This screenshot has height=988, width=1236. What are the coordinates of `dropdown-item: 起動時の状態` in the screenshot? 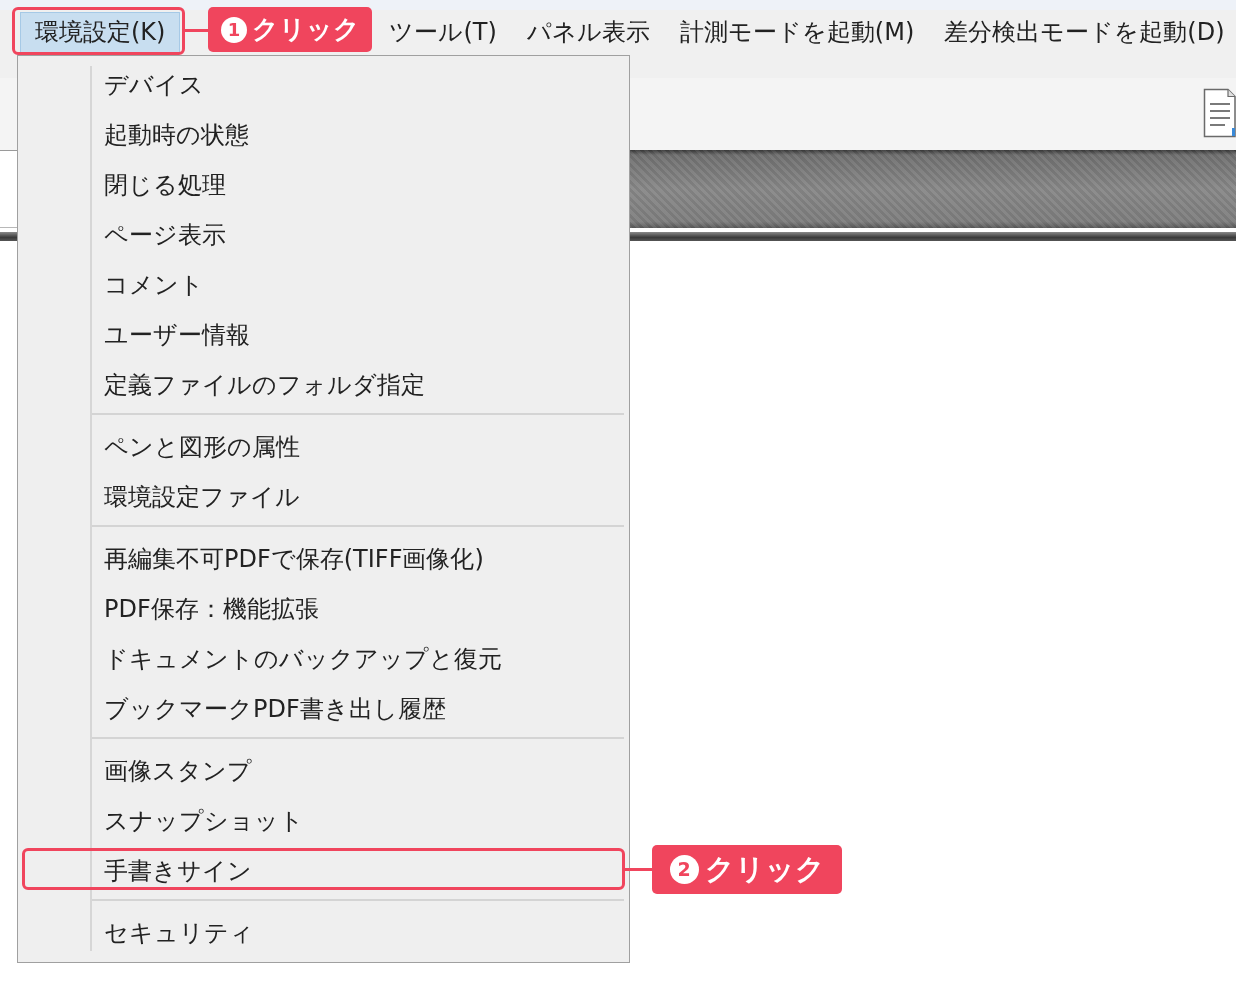 It's located at (323, 135).